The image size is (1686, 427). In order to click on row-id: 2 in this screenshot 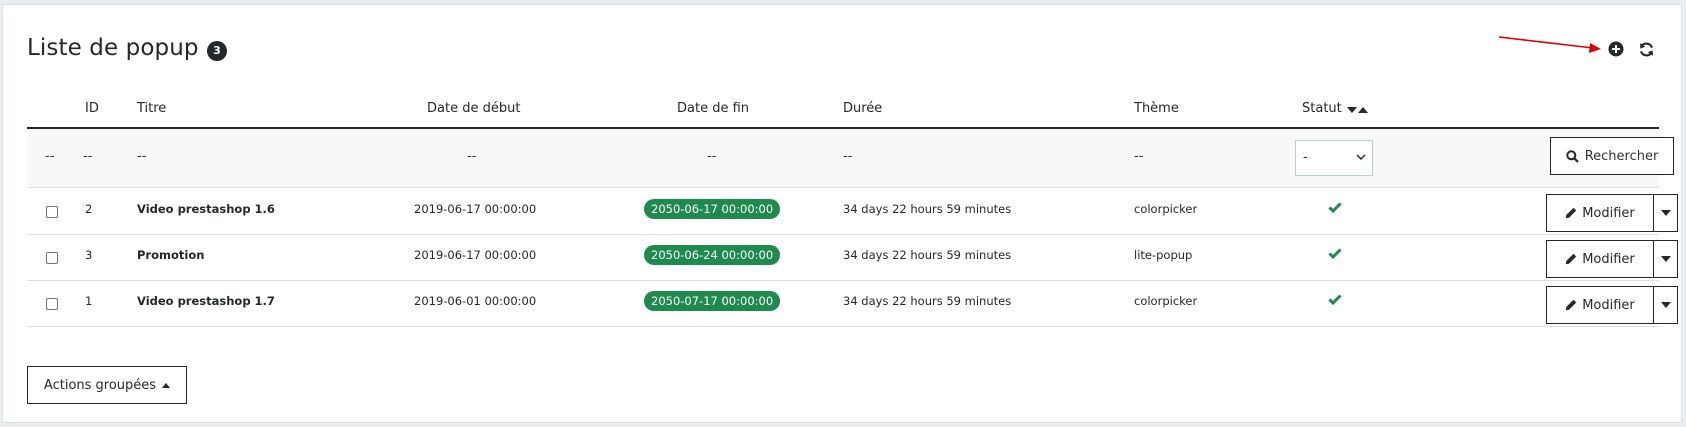, I will do `click(89, 209)`.